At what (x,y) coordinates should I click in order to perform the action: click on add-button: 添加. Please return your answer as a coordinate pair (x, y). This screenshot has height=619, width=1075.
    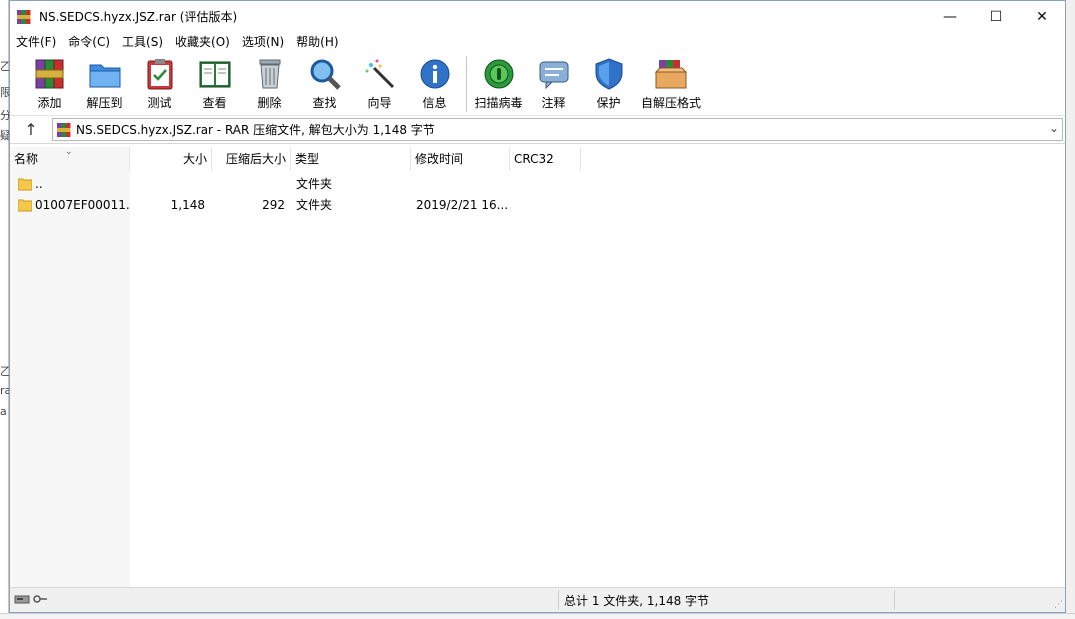
    Looking at the image, I should click on (49, 81).